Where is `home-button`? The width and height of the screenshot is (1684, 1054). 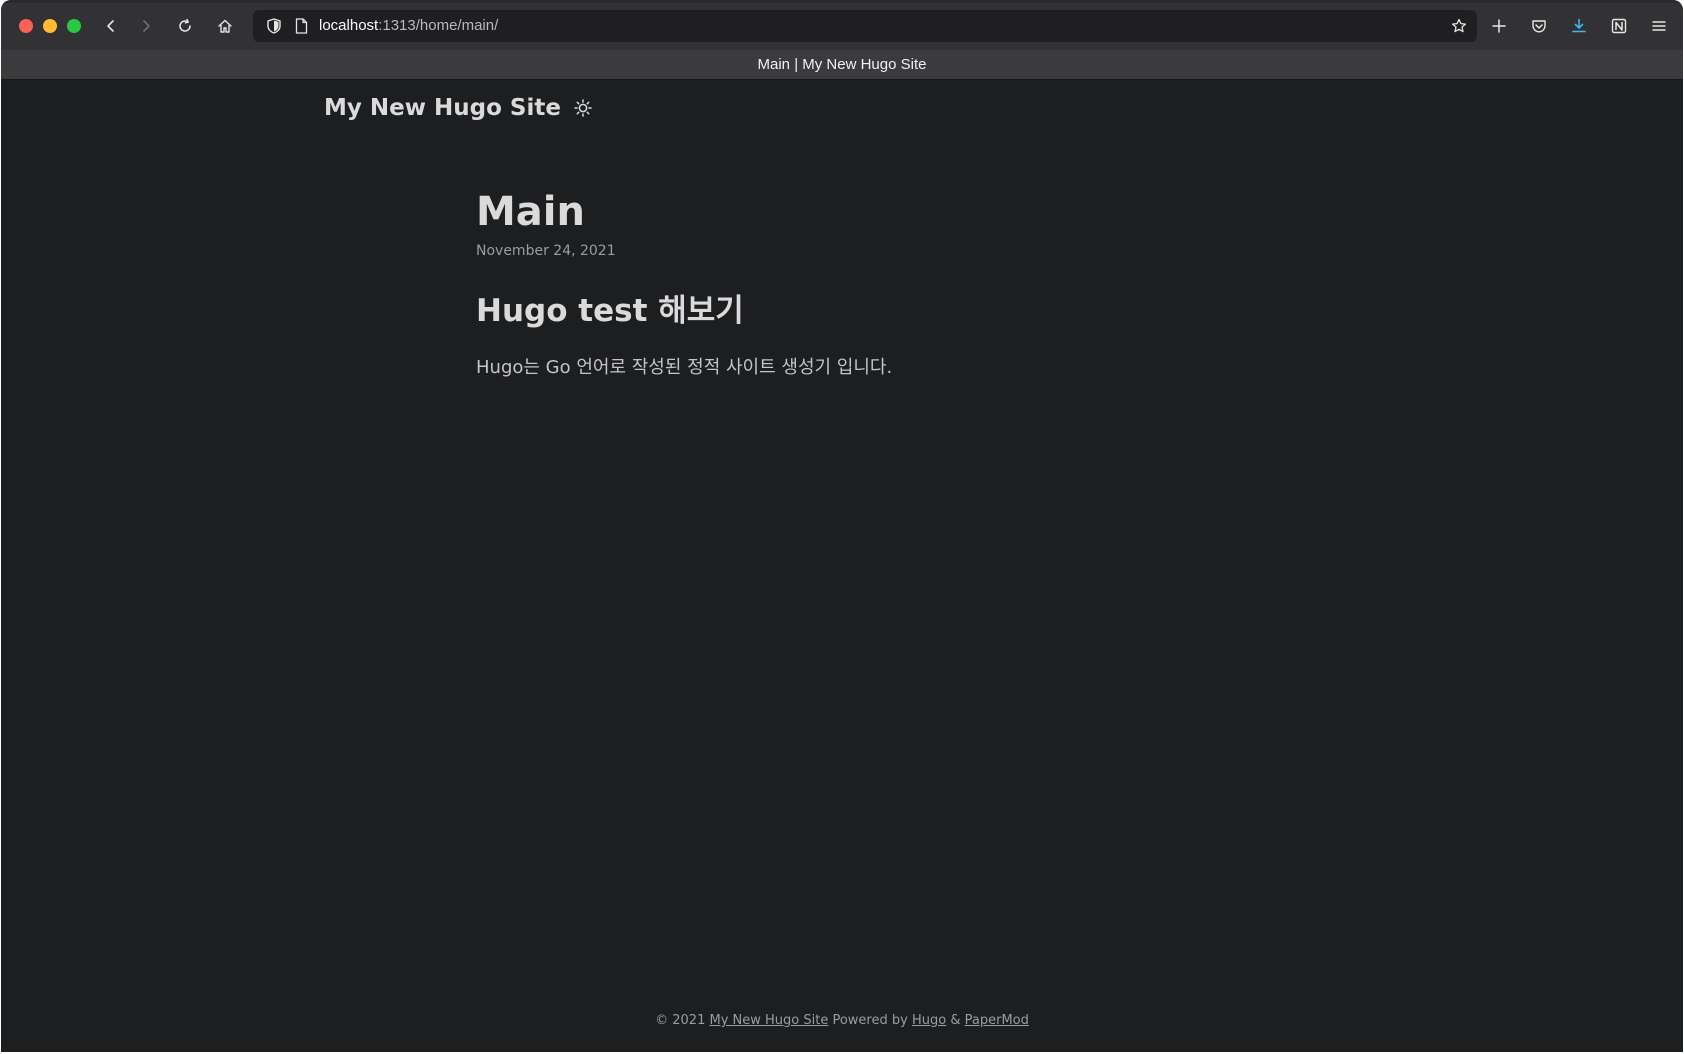
home-button is located at coordinates (225, 26).